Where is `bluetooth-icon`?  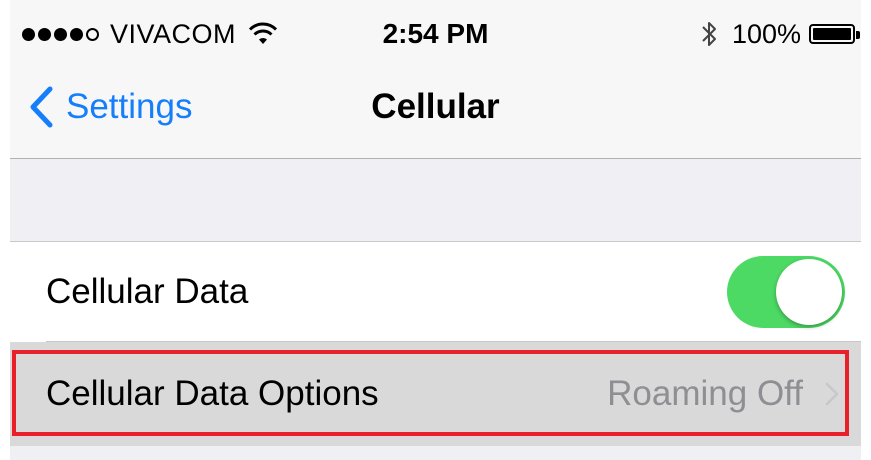 bluetooth-icon is located at coordinates (709, 34).